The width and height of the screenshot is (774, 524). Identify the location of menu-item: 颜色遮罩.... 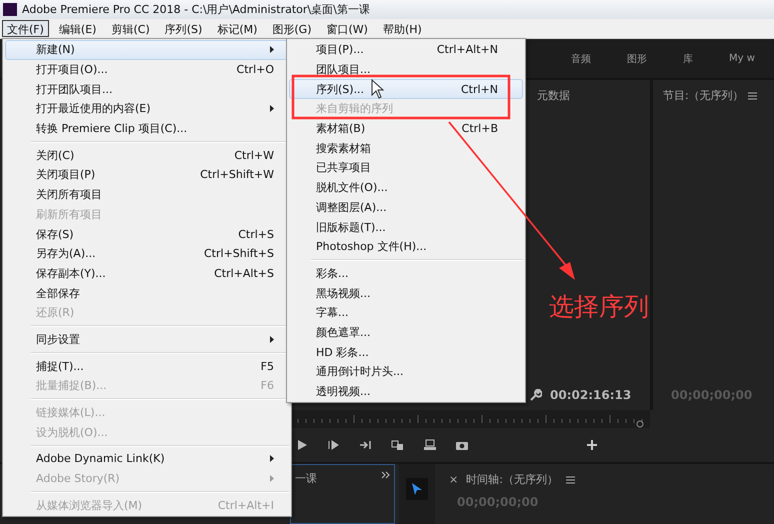
(406, 332).